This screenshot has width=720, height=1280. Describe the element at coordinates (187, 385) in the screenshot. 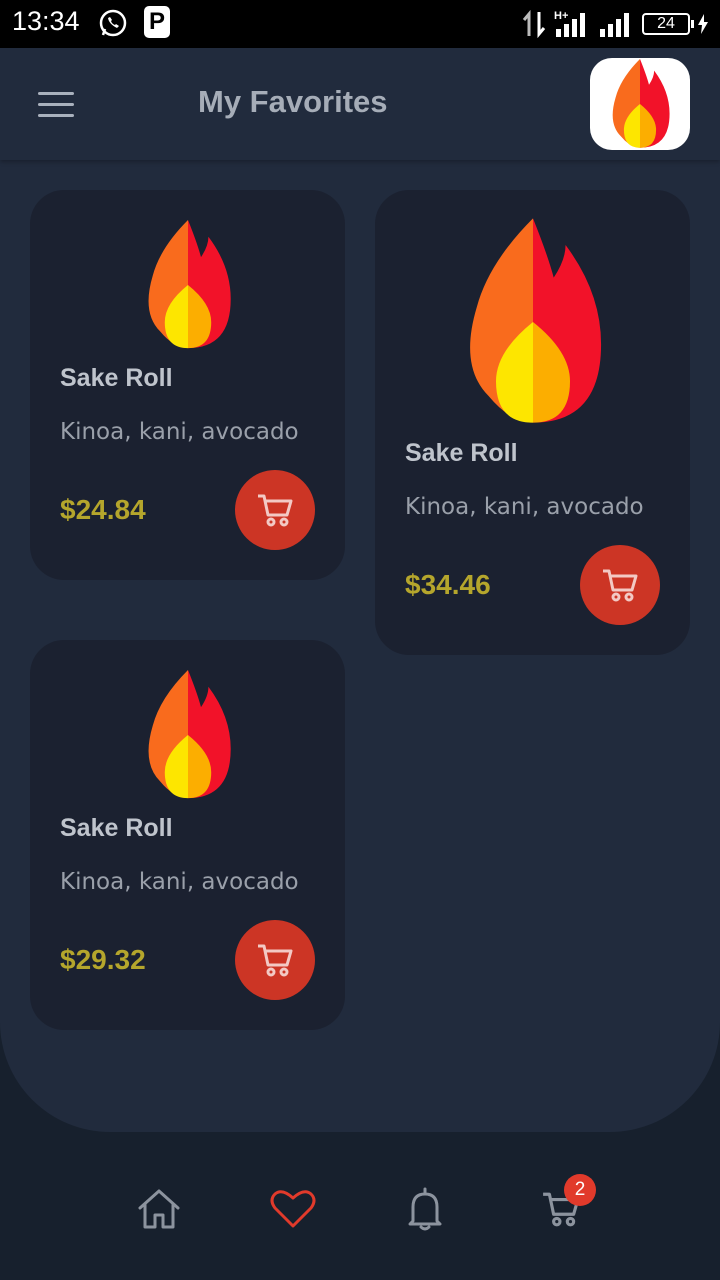

I see `product-card: Sake Roll Kinoa, kani, avocado $24.84` at that location.